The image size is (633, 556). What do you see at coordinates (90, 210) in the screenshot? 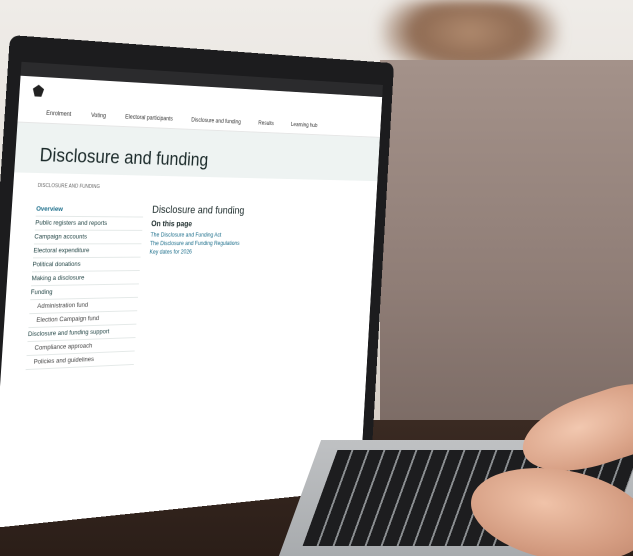
I see `sidebar-item: Overview` at bounding box center [90, 210].